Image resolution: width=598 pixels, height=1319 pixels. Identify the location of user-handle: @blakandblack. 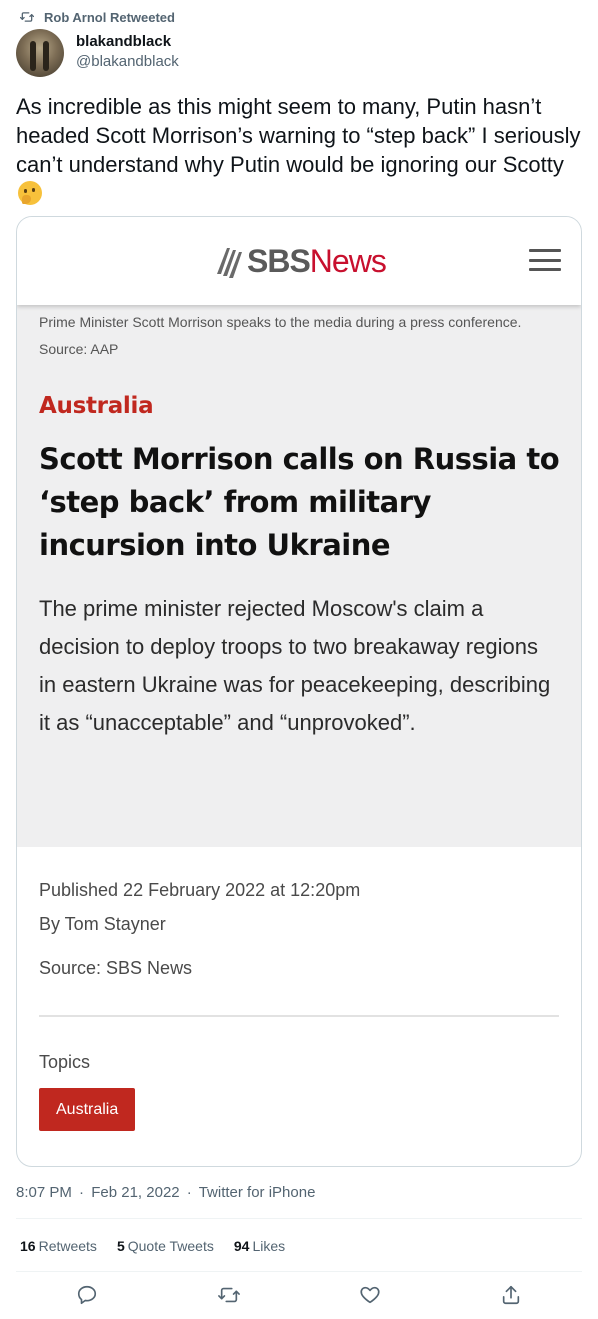
(127, 62).